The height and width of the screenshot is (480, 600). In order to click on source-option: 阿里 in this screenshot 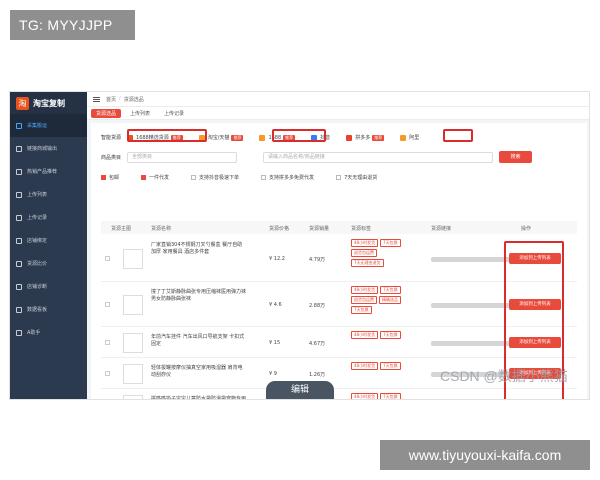, I will do `click(409, 137)`.